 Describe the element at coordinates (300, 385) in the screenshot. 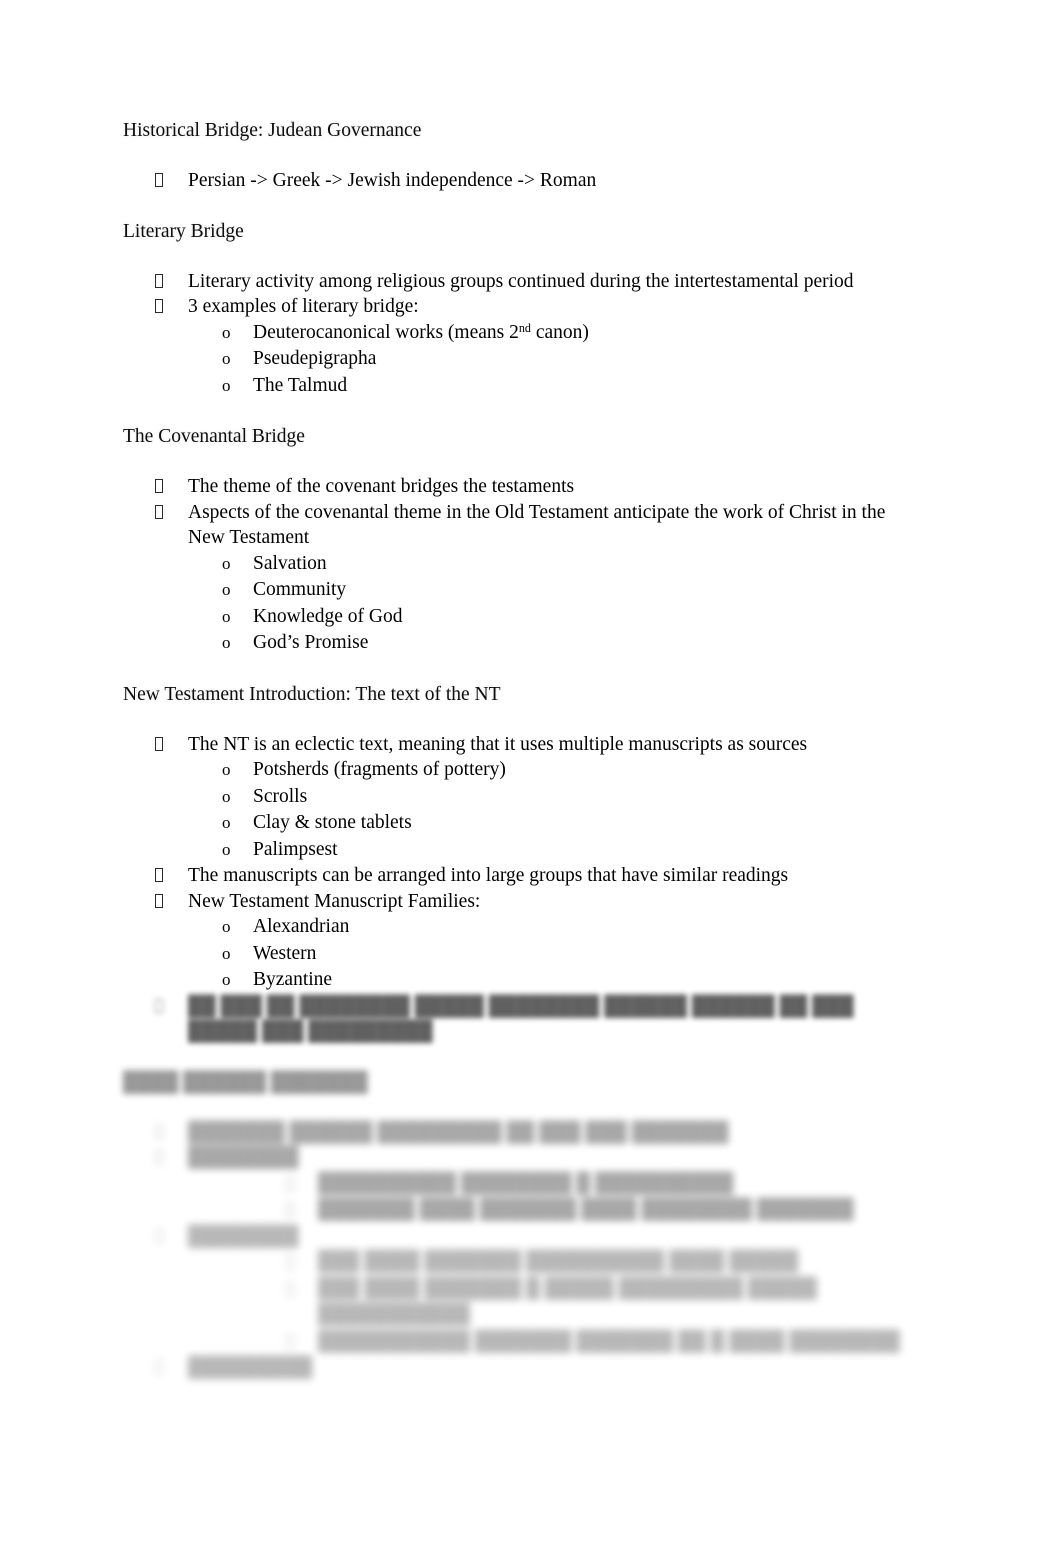

I see `list-item-text: The Talmud` at that location.